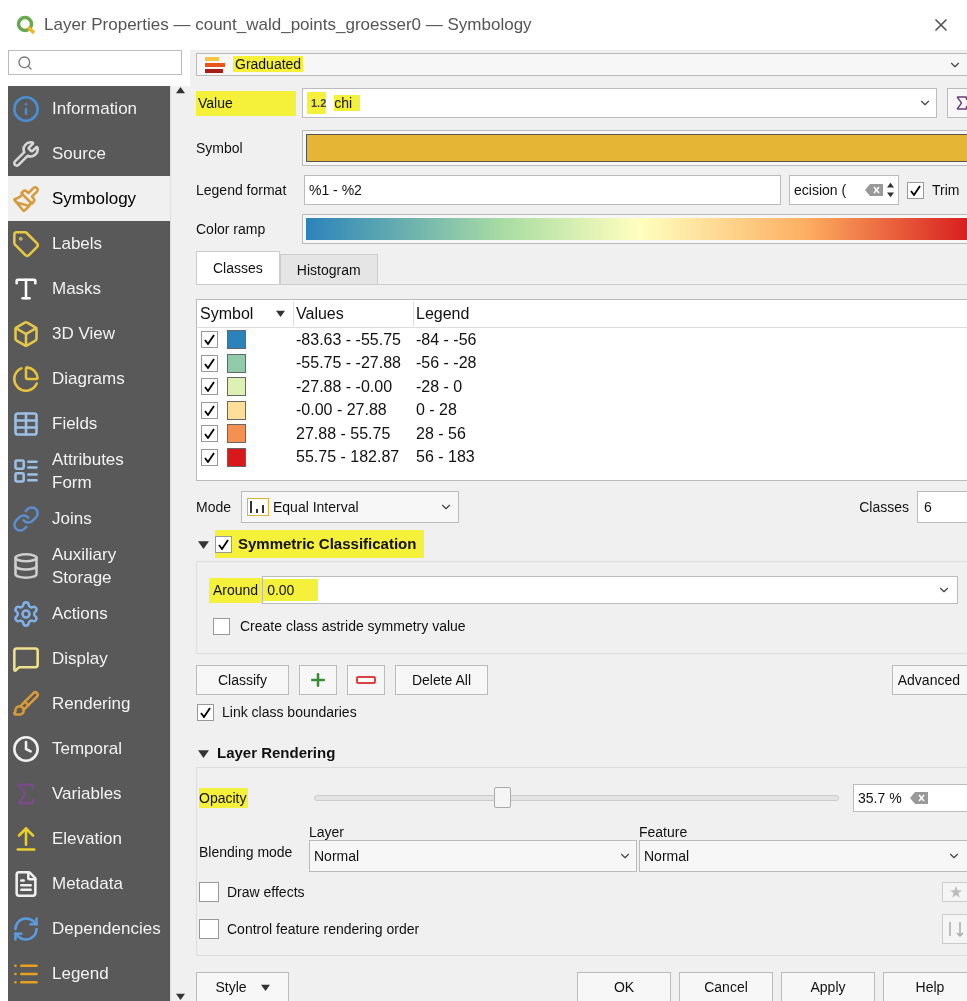  What do you see at coordinates (289, 712) in the screenshot?
I see `link-boundaries-label: Link class boundaries` at bounding box center [289, 712].